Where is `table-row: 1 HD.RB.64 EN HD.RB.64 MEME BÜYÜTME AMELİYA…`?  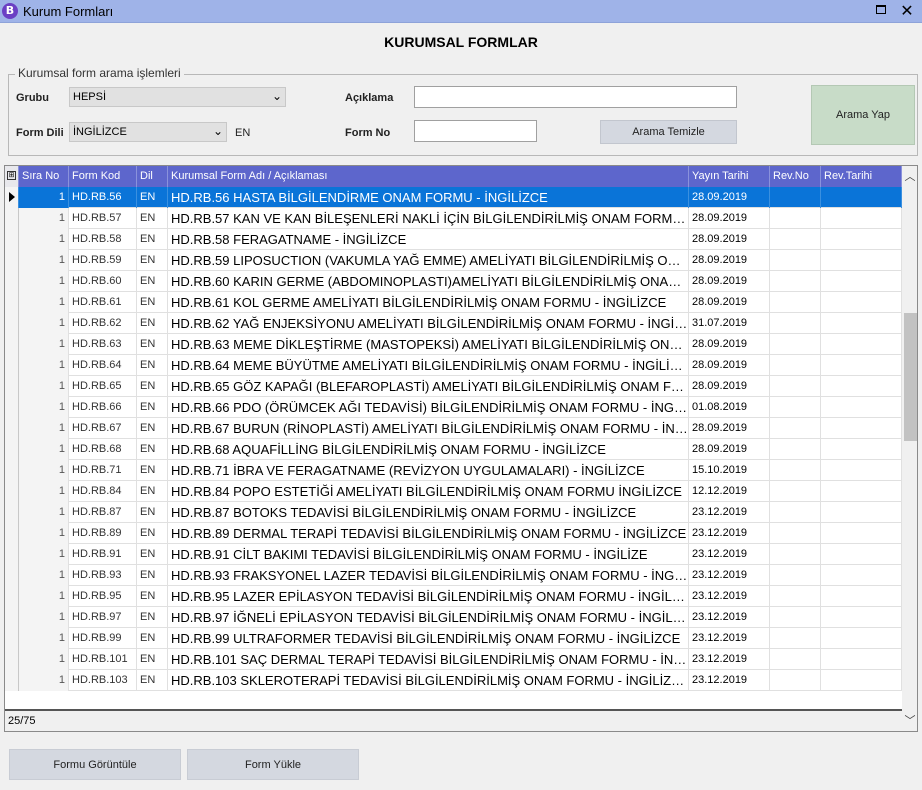 table-row: 1 HD.RB.64 EN HD.RB.64 MEME BÜYÜTME AMELİYA… is located at coordinates (453, 365).